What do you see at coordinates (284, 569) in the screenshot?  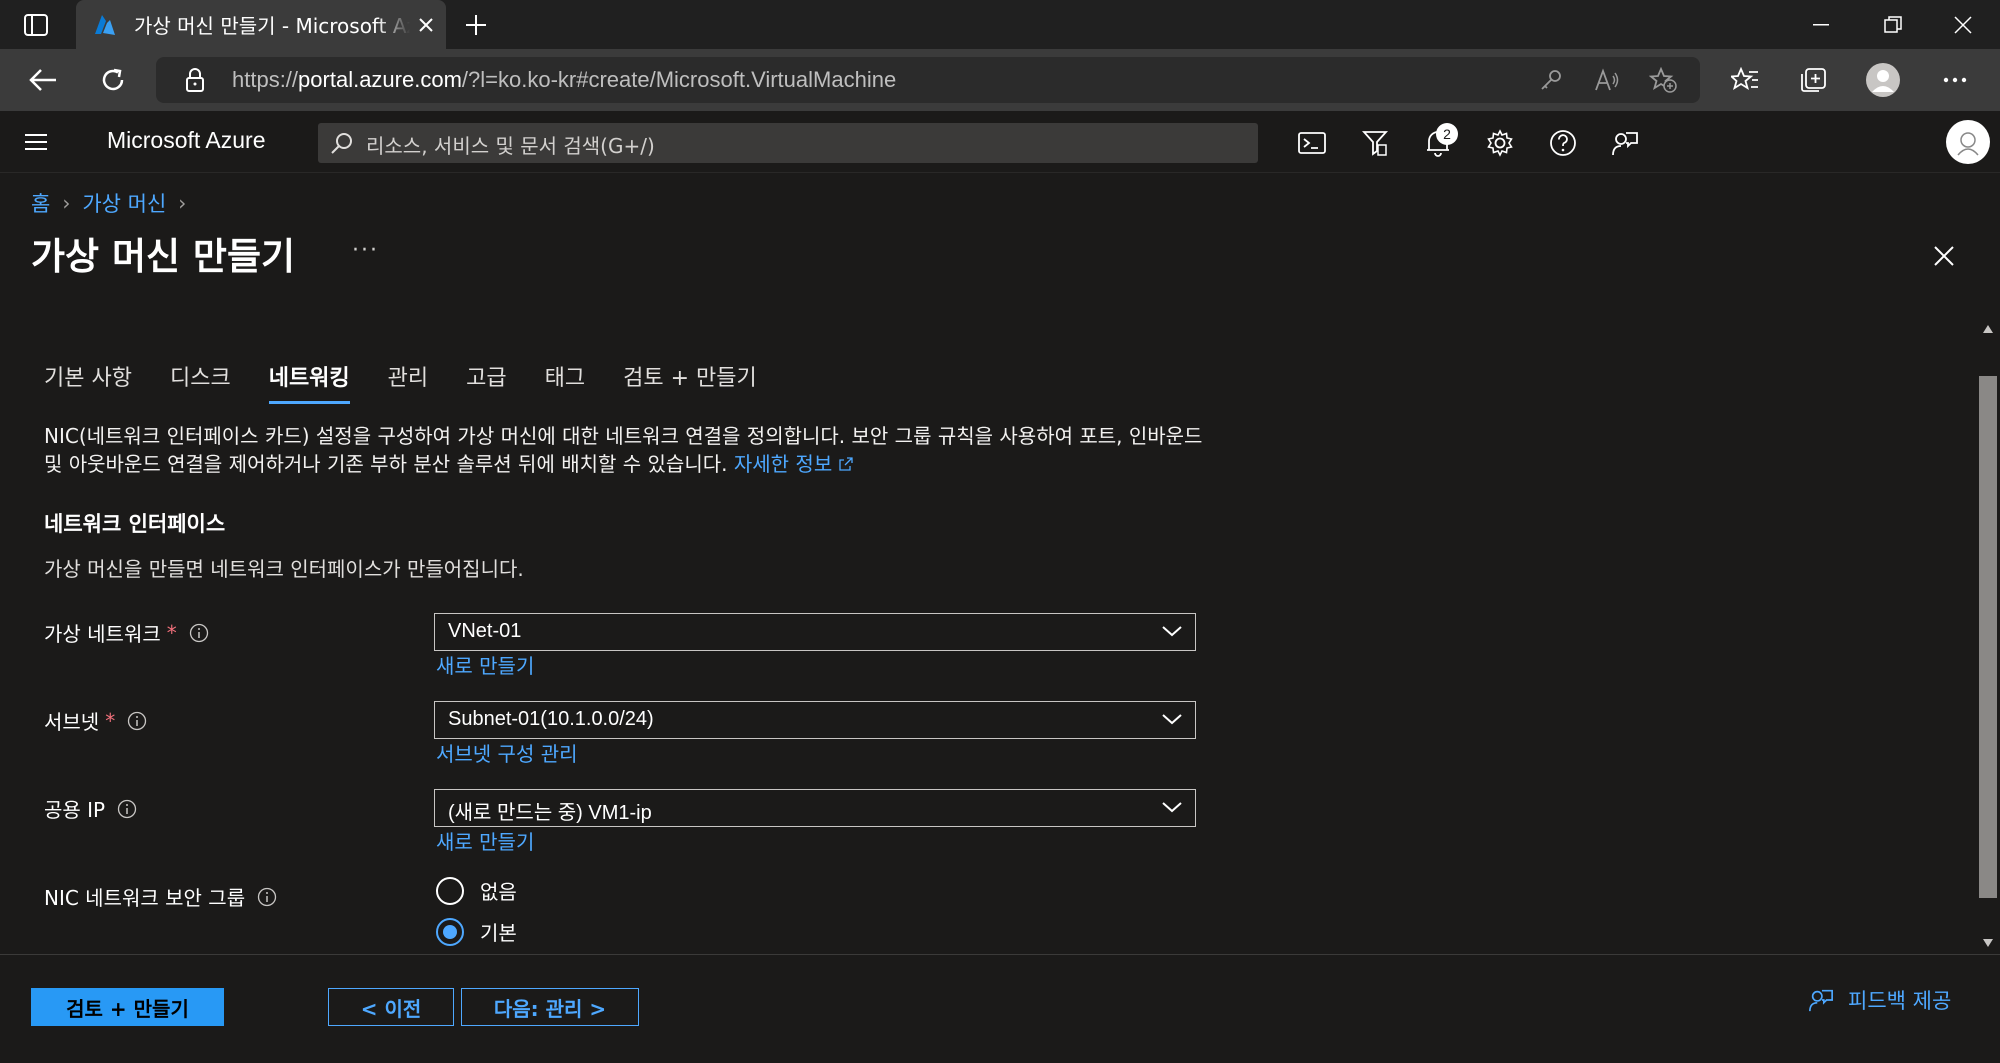 I see `section-subtitle: 가상 머신을 만들면 네트워크 인터페이스가 만들어집니다.` at bounding box center [284, 569].